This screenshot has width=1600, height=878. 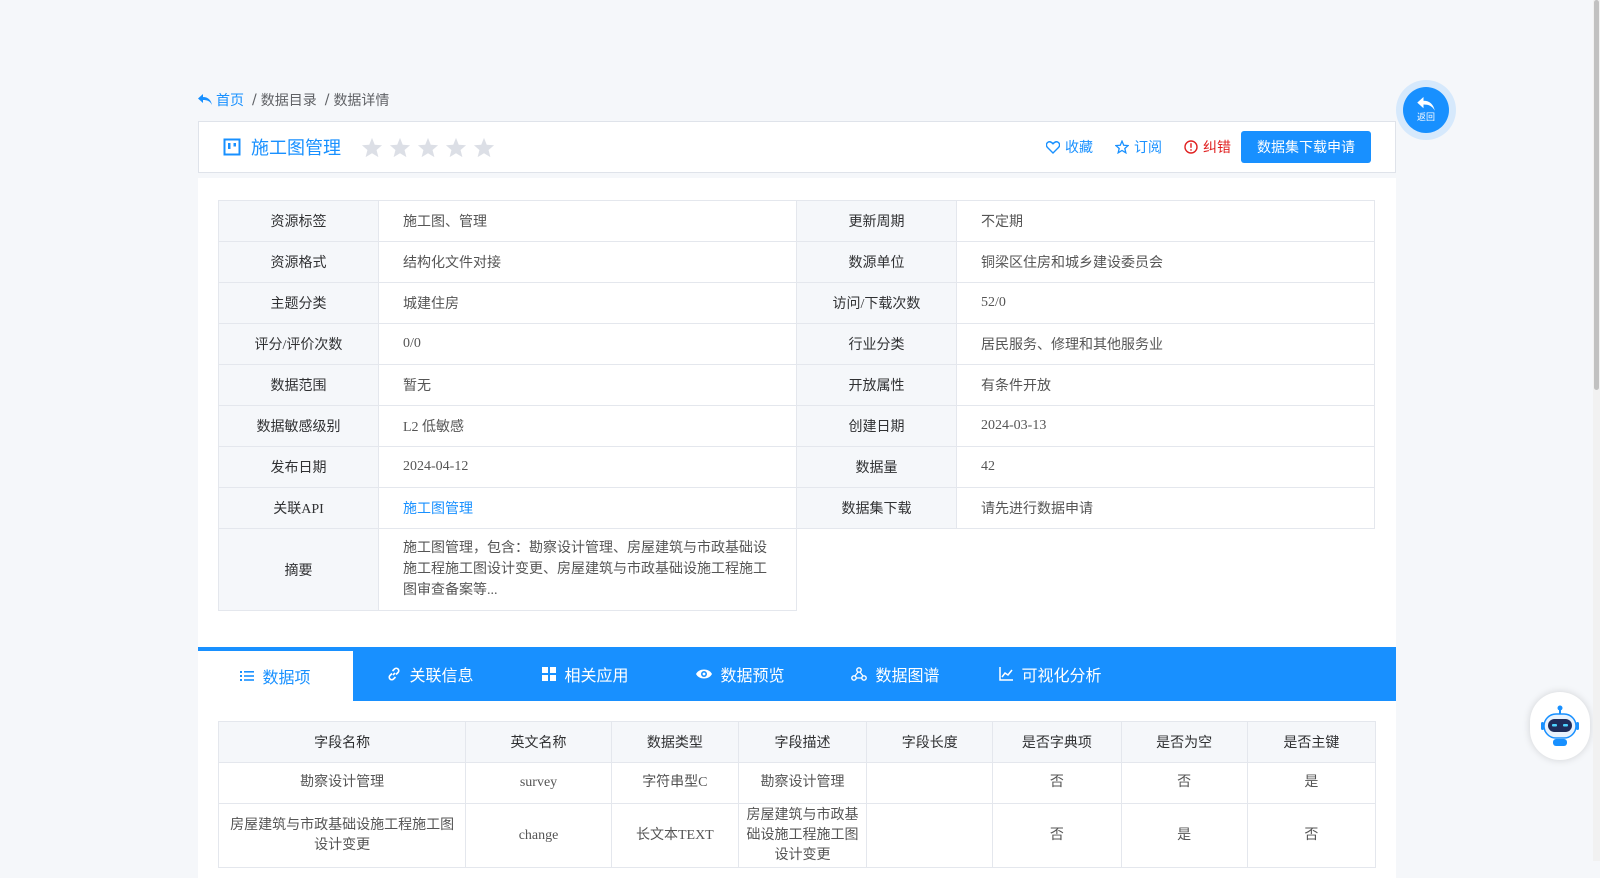 I want to click on correct-label: 纠错, so click(x=1217, y=148).